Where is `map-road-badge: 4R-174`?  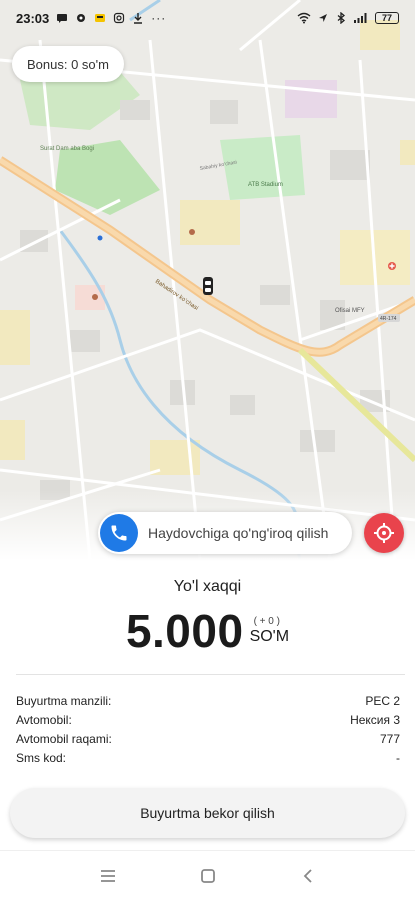
map-road-badge: 4R-174 is located at coordinates (388, 319).